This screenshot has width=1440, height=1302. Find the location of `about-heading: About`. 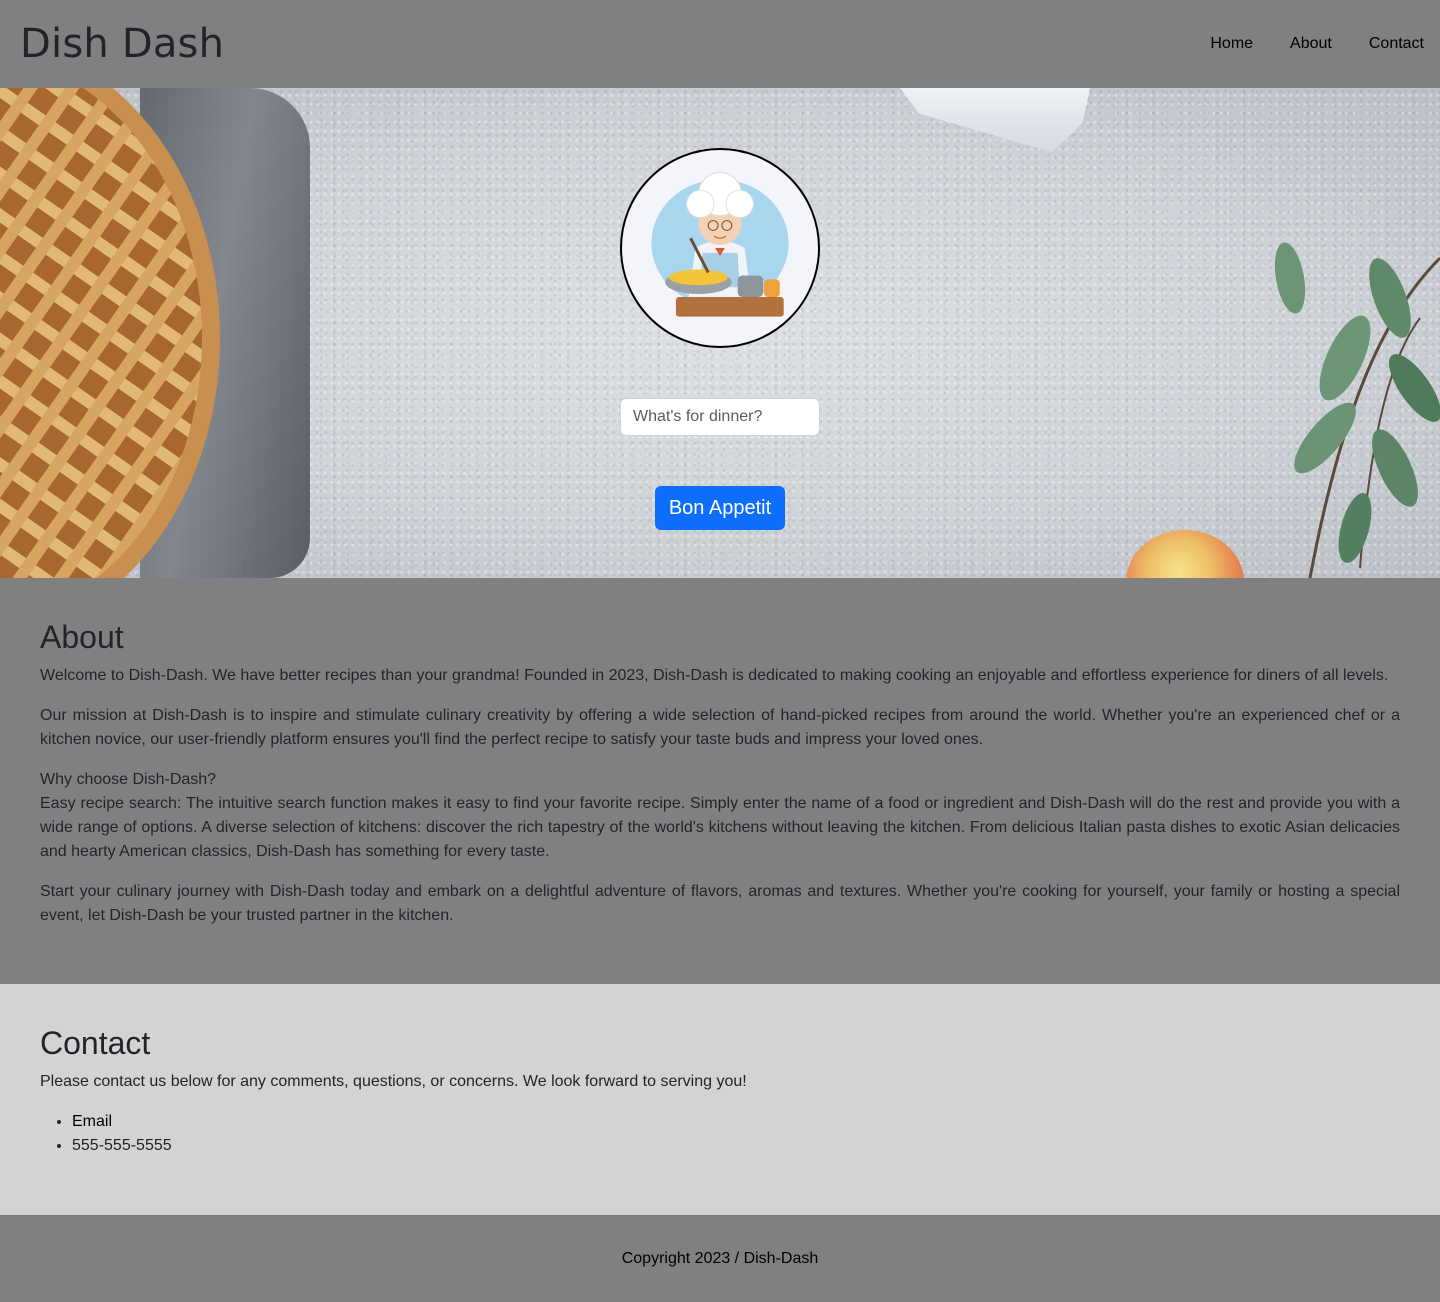

about-heading: About is located at coordinates (82, 637).